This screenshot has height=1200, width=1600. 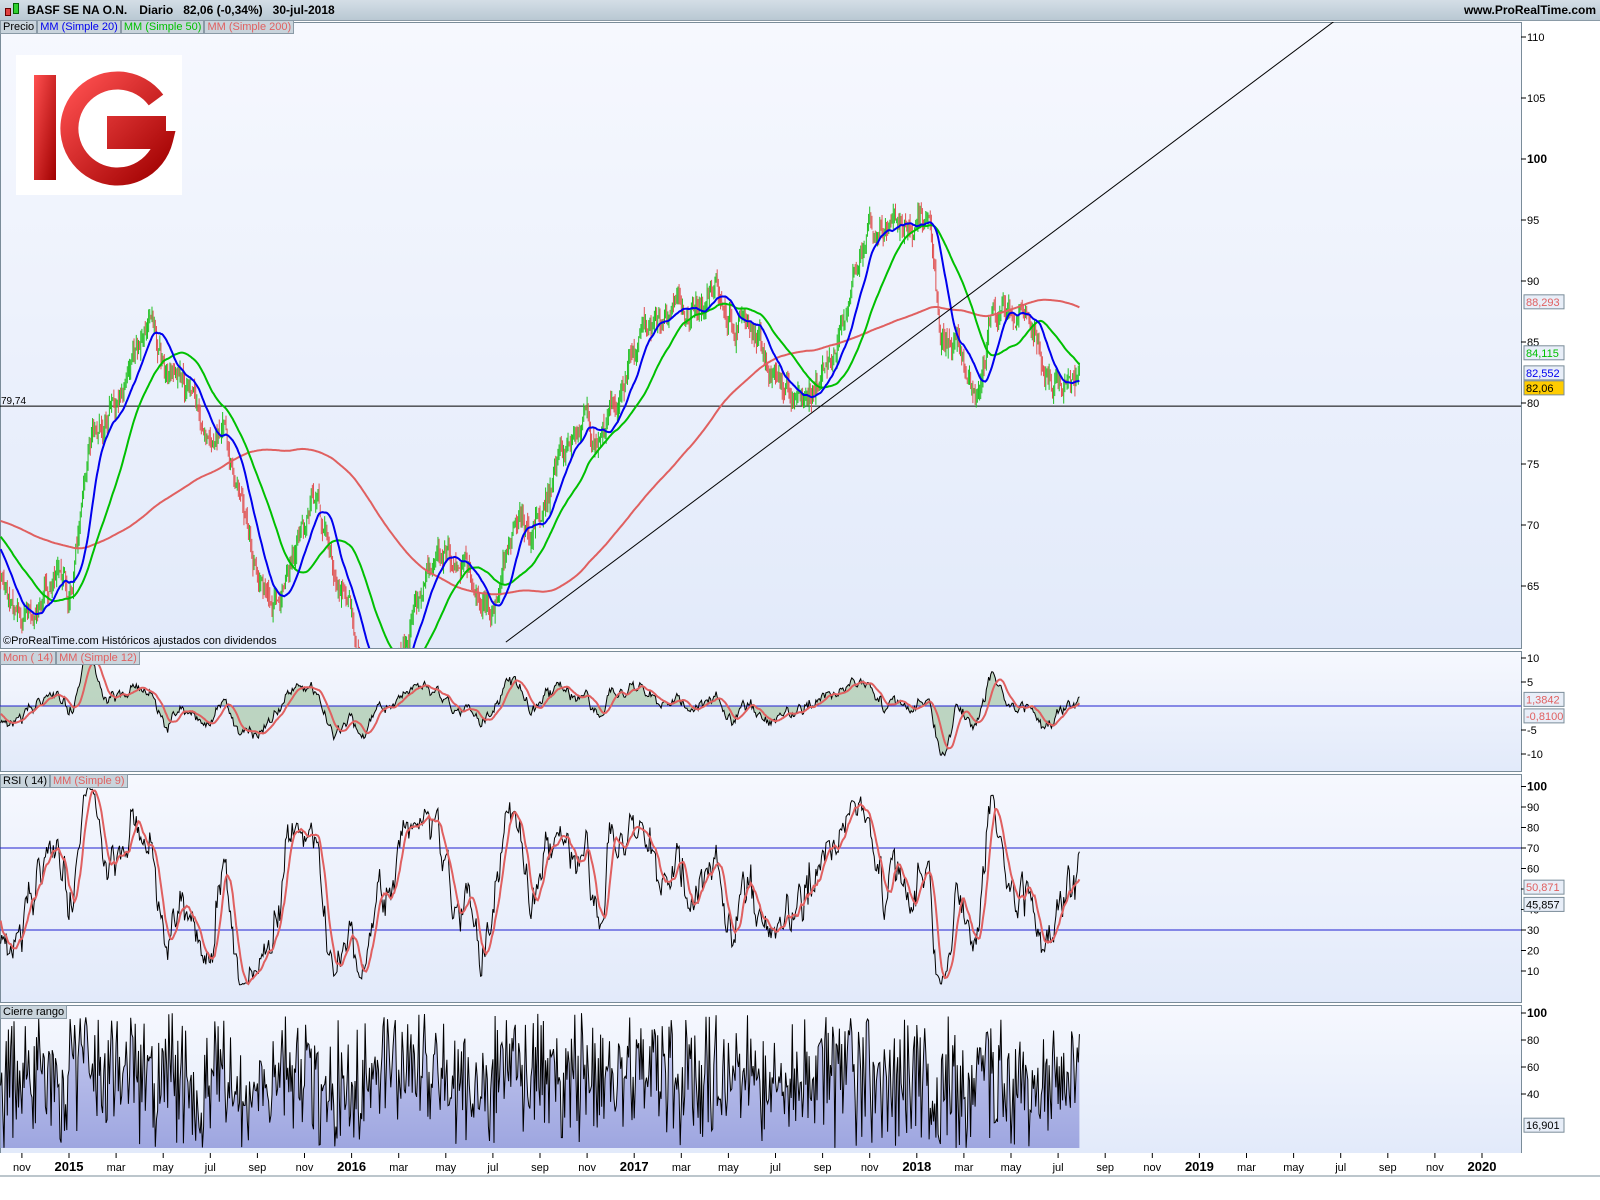 I want to click on time-label: 2017, so click(x=634, y=1166).